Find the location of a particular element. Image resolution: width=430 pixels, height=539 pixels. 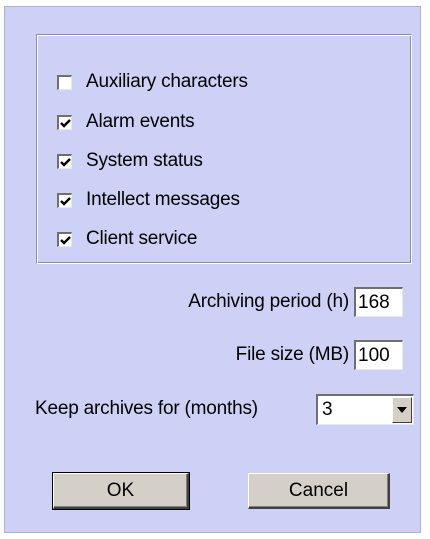

keep-archives-label: Keep archives for (months) is located at coordinates (146, 408).